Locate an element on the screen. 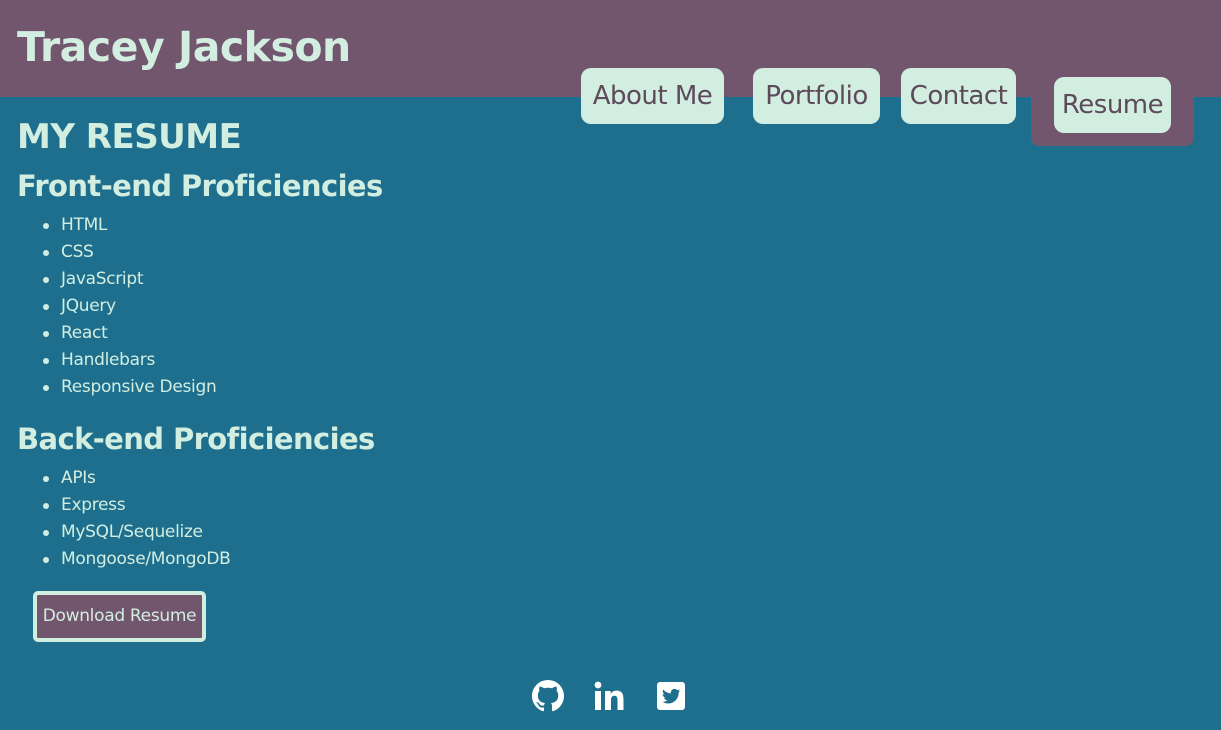  list-item: React is located at coordinates (128, 333).